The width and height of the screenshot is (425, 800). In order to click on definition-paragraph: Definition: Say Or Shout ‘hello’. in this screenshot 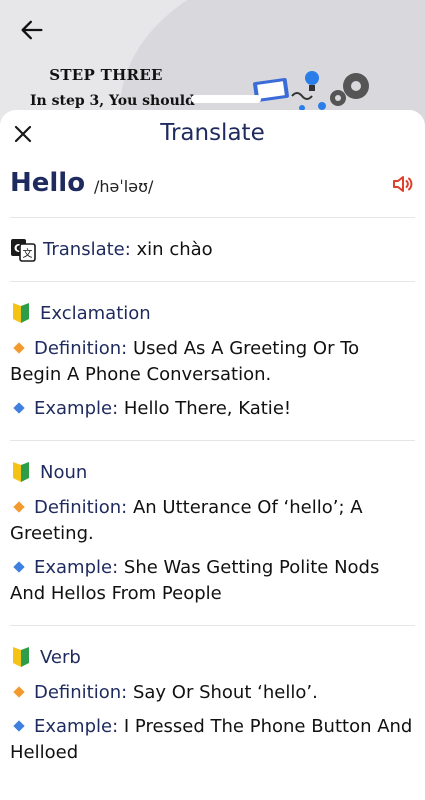, I will do `click(212, 693)`.